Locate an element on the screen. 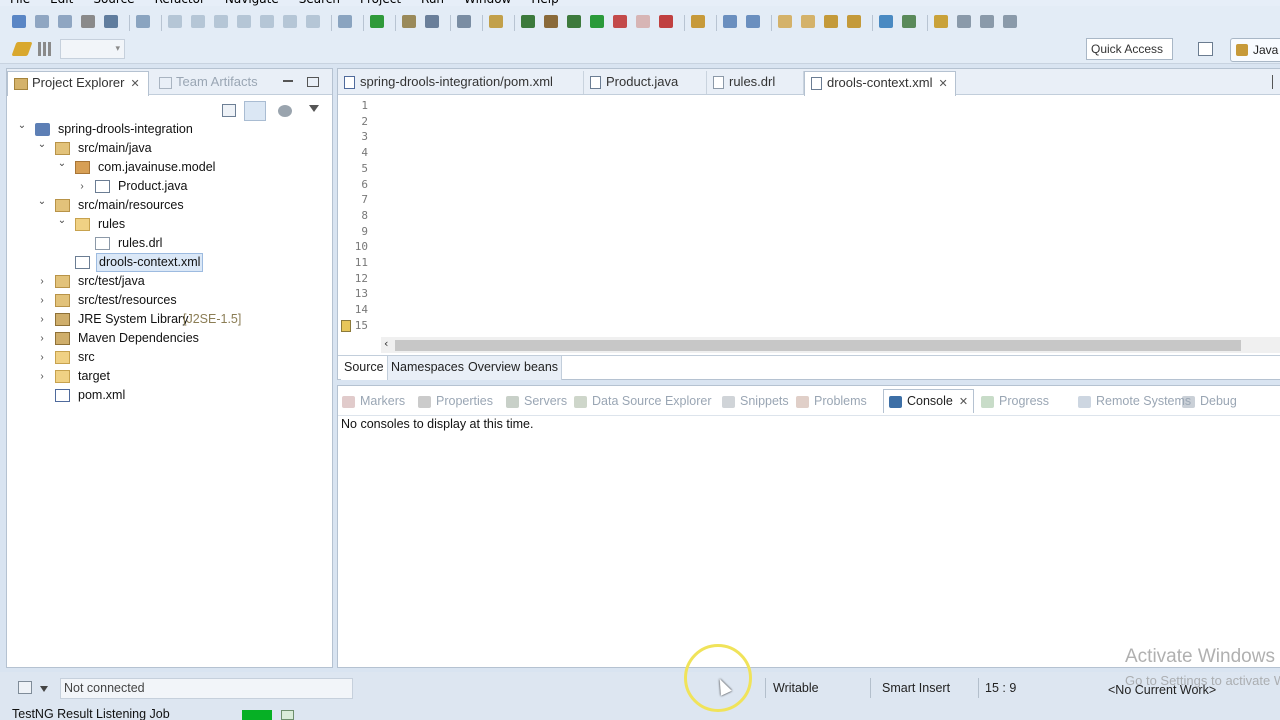  new-icon is located at coordinates (19, 21).